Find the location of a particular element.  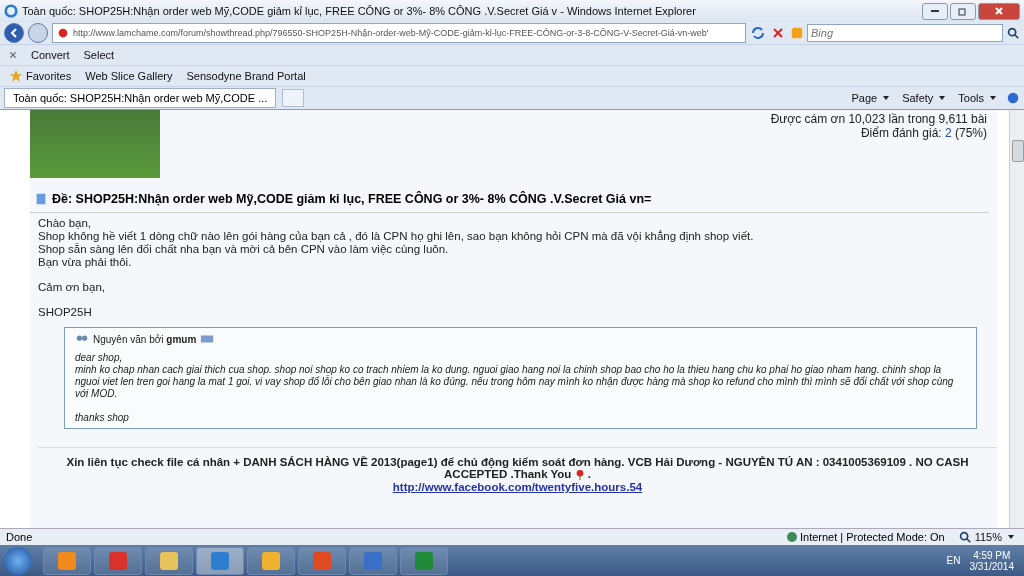

toolbar-button: Convert is located at coordinates (50, 55).